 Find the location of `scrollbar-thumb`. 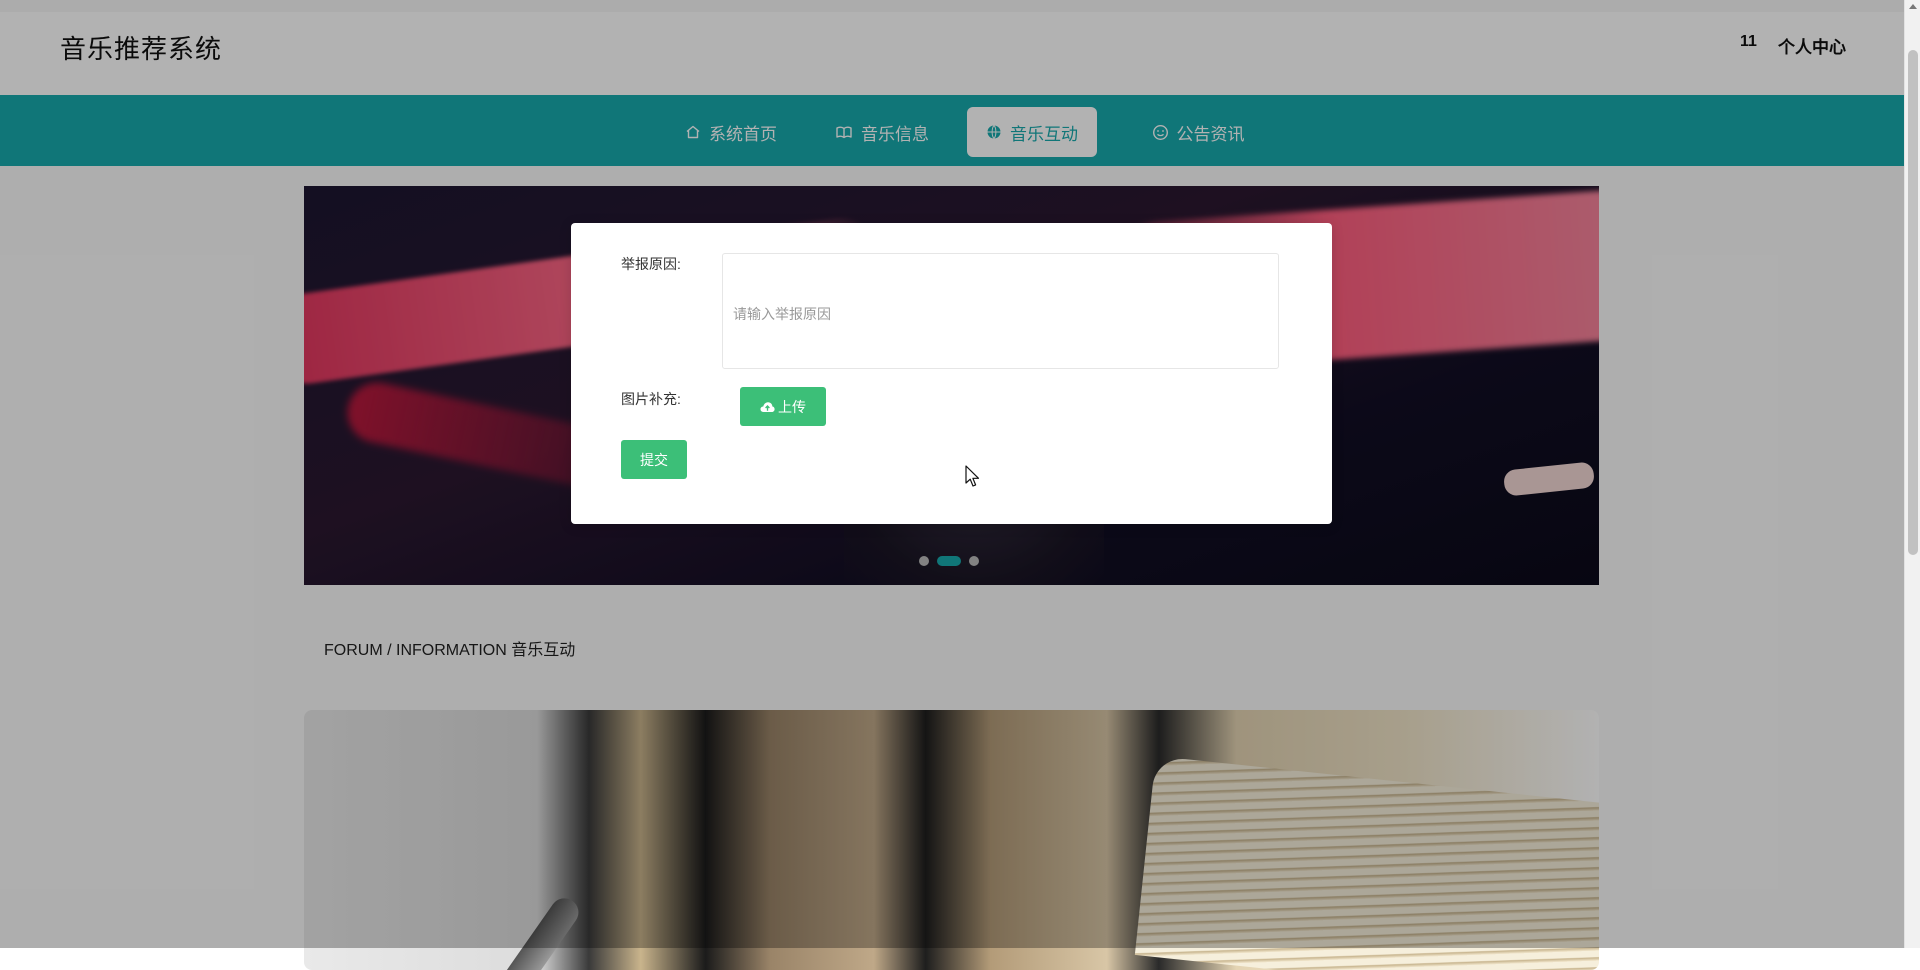

scrollbar-thumb is located at coordinates (1913, 302).